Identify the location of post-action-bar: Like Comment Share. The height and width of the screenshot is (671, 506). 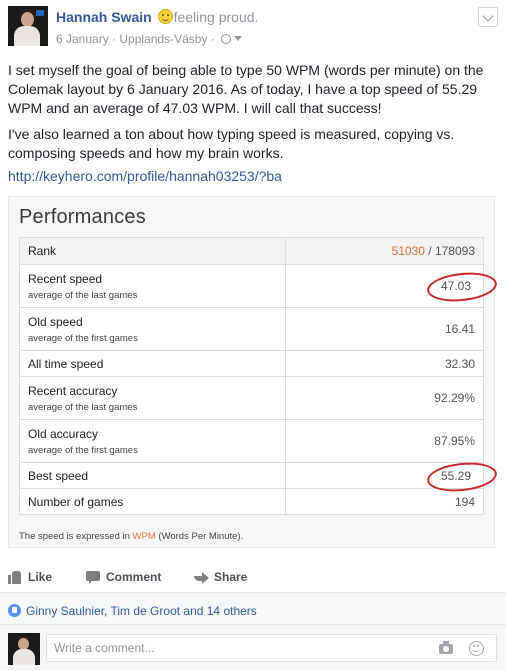
(253, 577).